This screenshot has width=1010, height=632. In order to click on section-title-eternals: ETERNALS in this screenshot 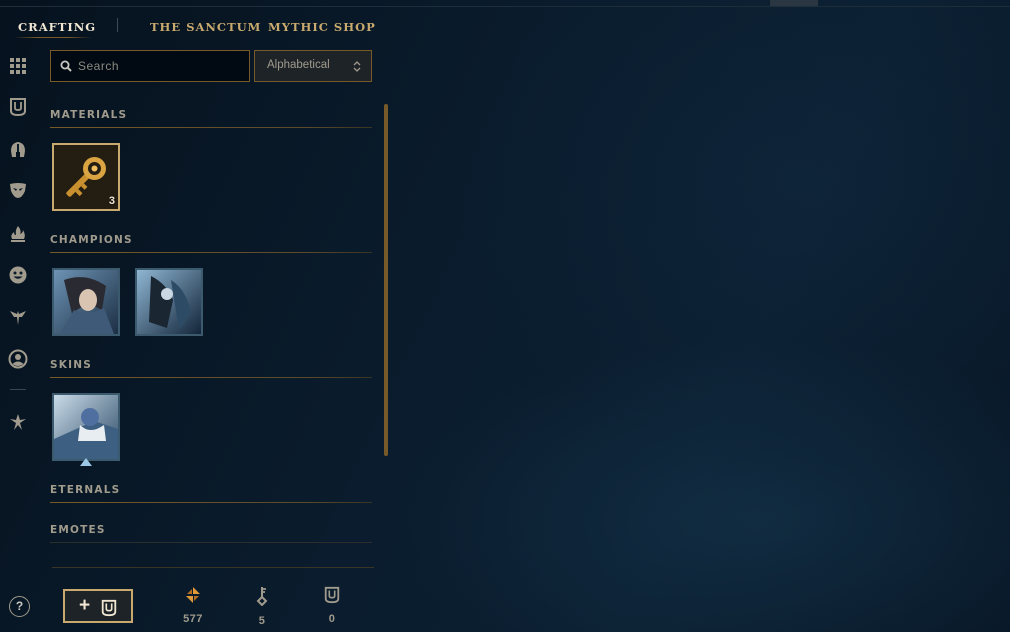, I will do `click(85, 490)`.